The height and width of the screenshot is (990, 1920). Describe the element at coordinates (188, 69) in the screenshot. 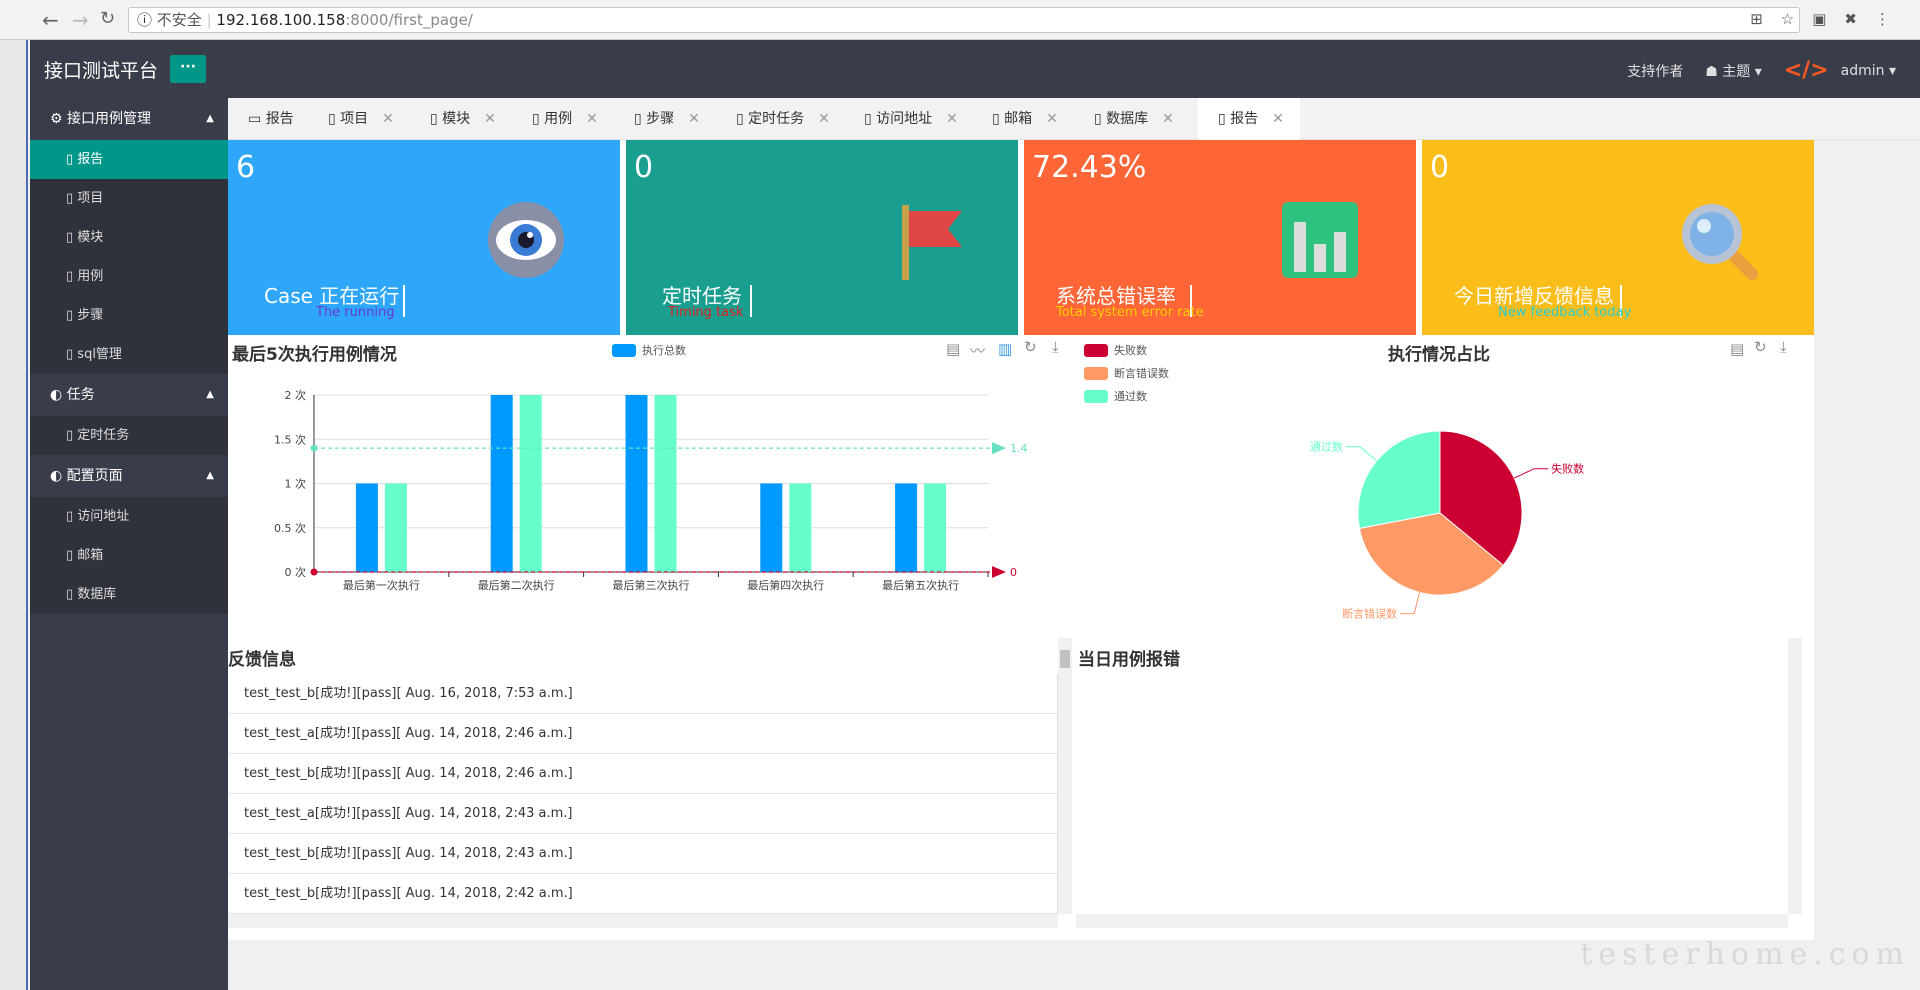

I see `more-button: ···` at that location.